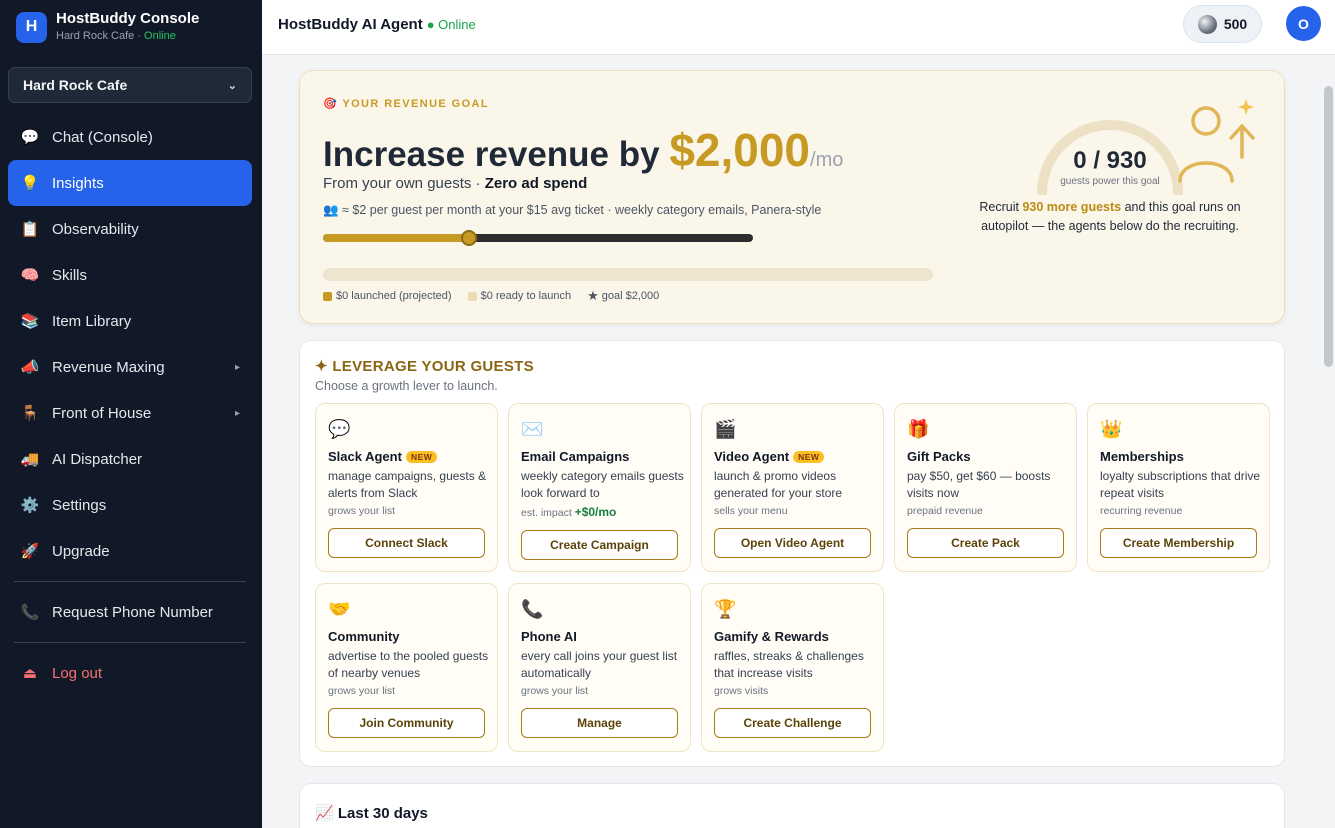 This screenshot has height=828, width=1335. Describe the element at coordinates (630, 296) in the screenshot. I see `legend-goal: goal $2,000` at that location.